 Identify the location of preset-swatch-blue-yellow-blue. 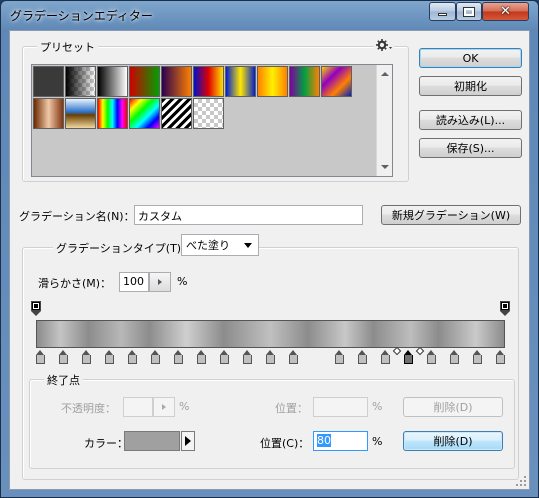
(240, 81).